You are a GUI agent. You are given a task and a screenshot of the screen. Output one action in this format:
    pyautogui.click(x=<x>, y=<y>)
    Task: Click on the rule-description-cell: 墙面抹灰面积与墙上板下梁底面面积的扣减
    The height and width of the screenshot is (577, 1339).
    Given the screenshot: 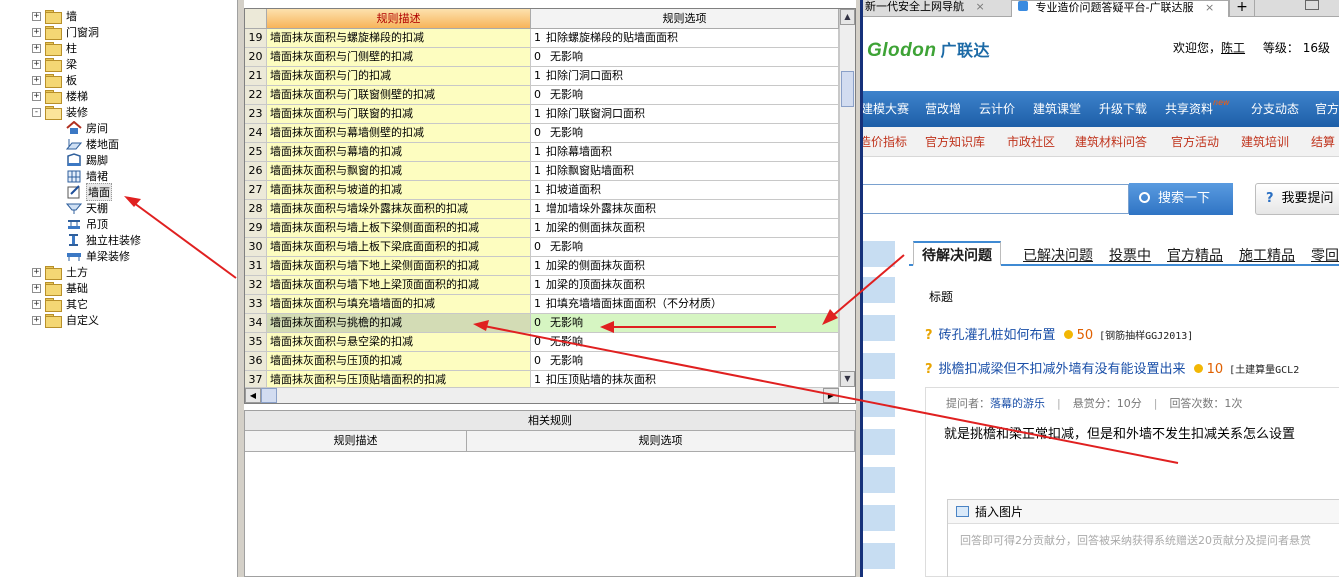 What is the action you would take?
    pyautogui.click(x=399, y=247)
    